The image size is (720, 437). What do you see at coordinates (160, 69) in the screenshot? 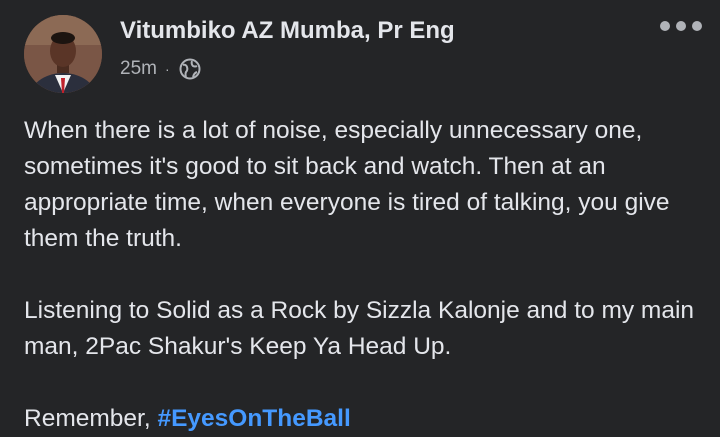
I see `post-meta: 25m ·` at bounding box center [160, 69].